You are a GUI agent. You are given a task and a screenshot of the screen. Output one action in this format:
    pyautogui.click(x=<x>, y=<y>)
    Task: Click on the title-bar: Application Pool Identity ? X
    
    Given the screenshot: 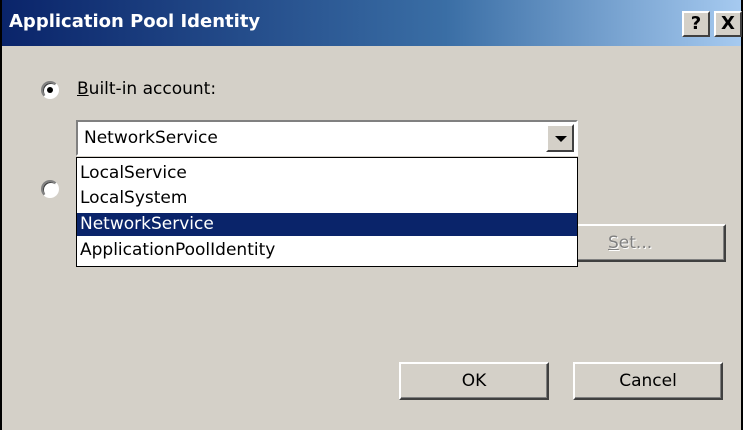 What is the action you would take?
    pyautogui.click(x=372, y=23)
    